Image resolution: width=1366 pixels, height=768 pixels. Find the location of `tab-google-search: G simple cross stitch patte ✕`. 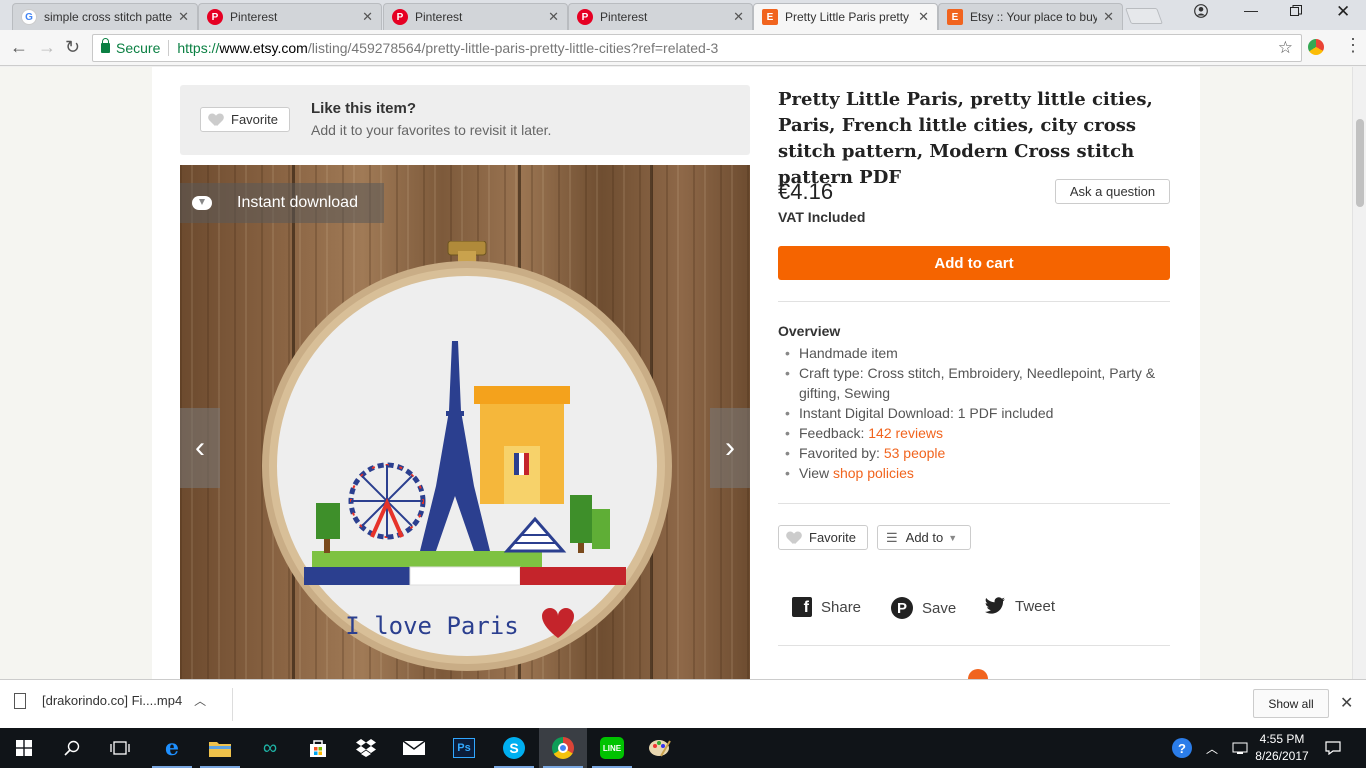

tab-google-search: G simple cross stitch patte ✕ is located at coordinates (105, 16).